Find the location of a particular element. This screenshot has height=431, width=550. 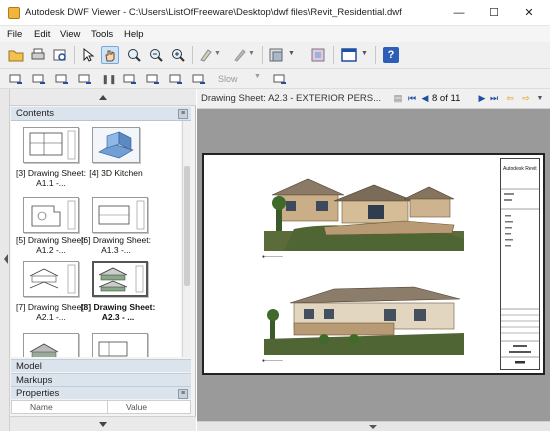

menu-file: File is located at coordinates (14, 34).